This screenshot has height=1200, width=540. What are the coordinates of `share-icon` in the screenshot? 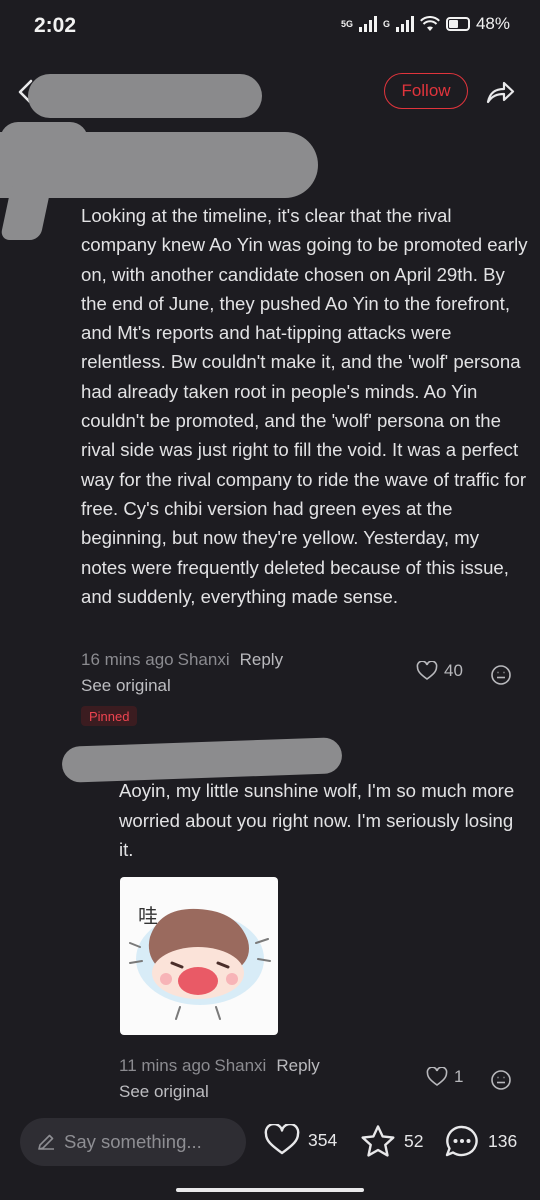 It's located at (500, 92).